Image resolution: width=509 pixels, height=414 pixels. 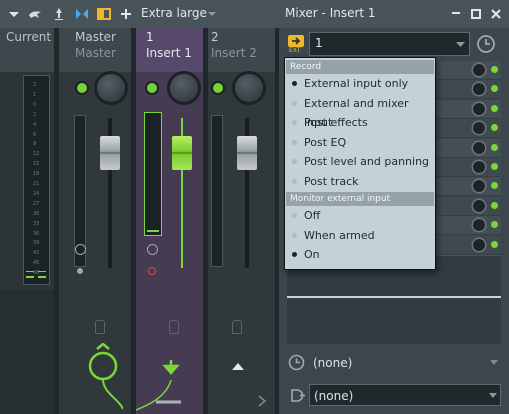 What do you see at coordinates (126, 14) in the screenshot?
I see `add-icon` at bounding box center [126, 14].